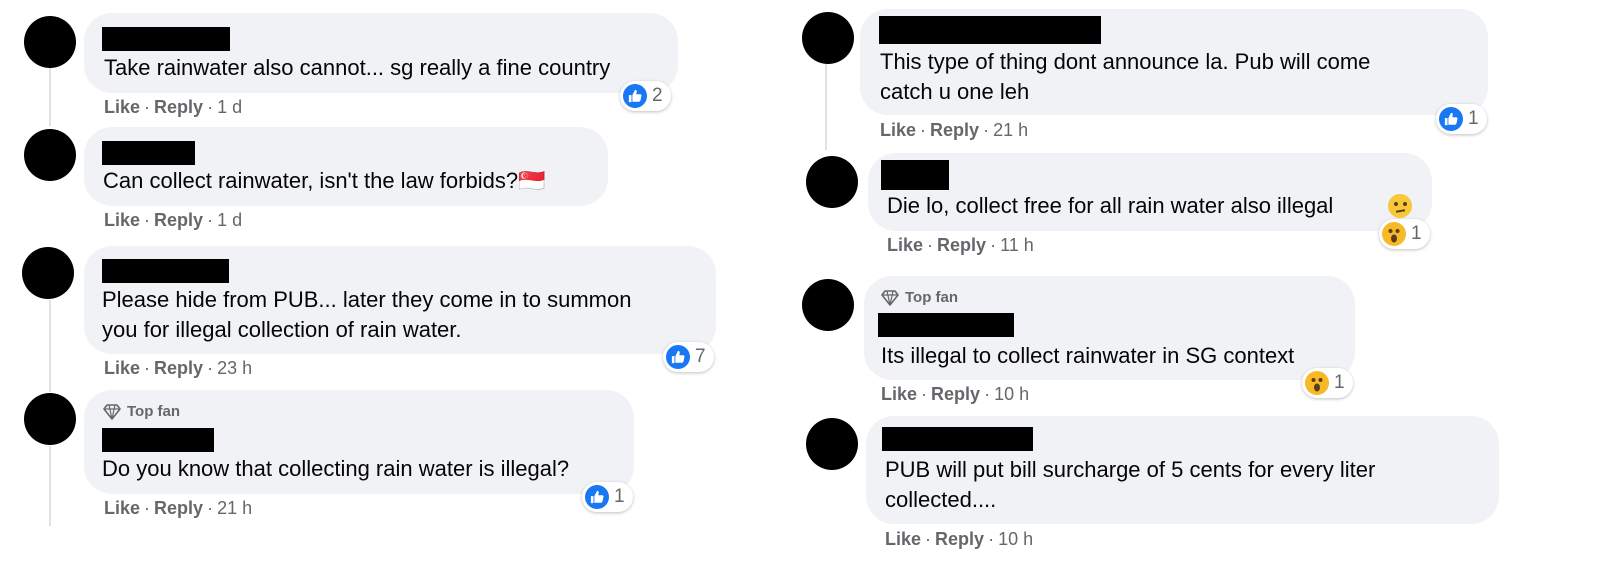 This screenshot has width=1610, height=572. Describe the element at coordinates (700, 356) in the screenshot. I see `reaction-number: 7` at that location.